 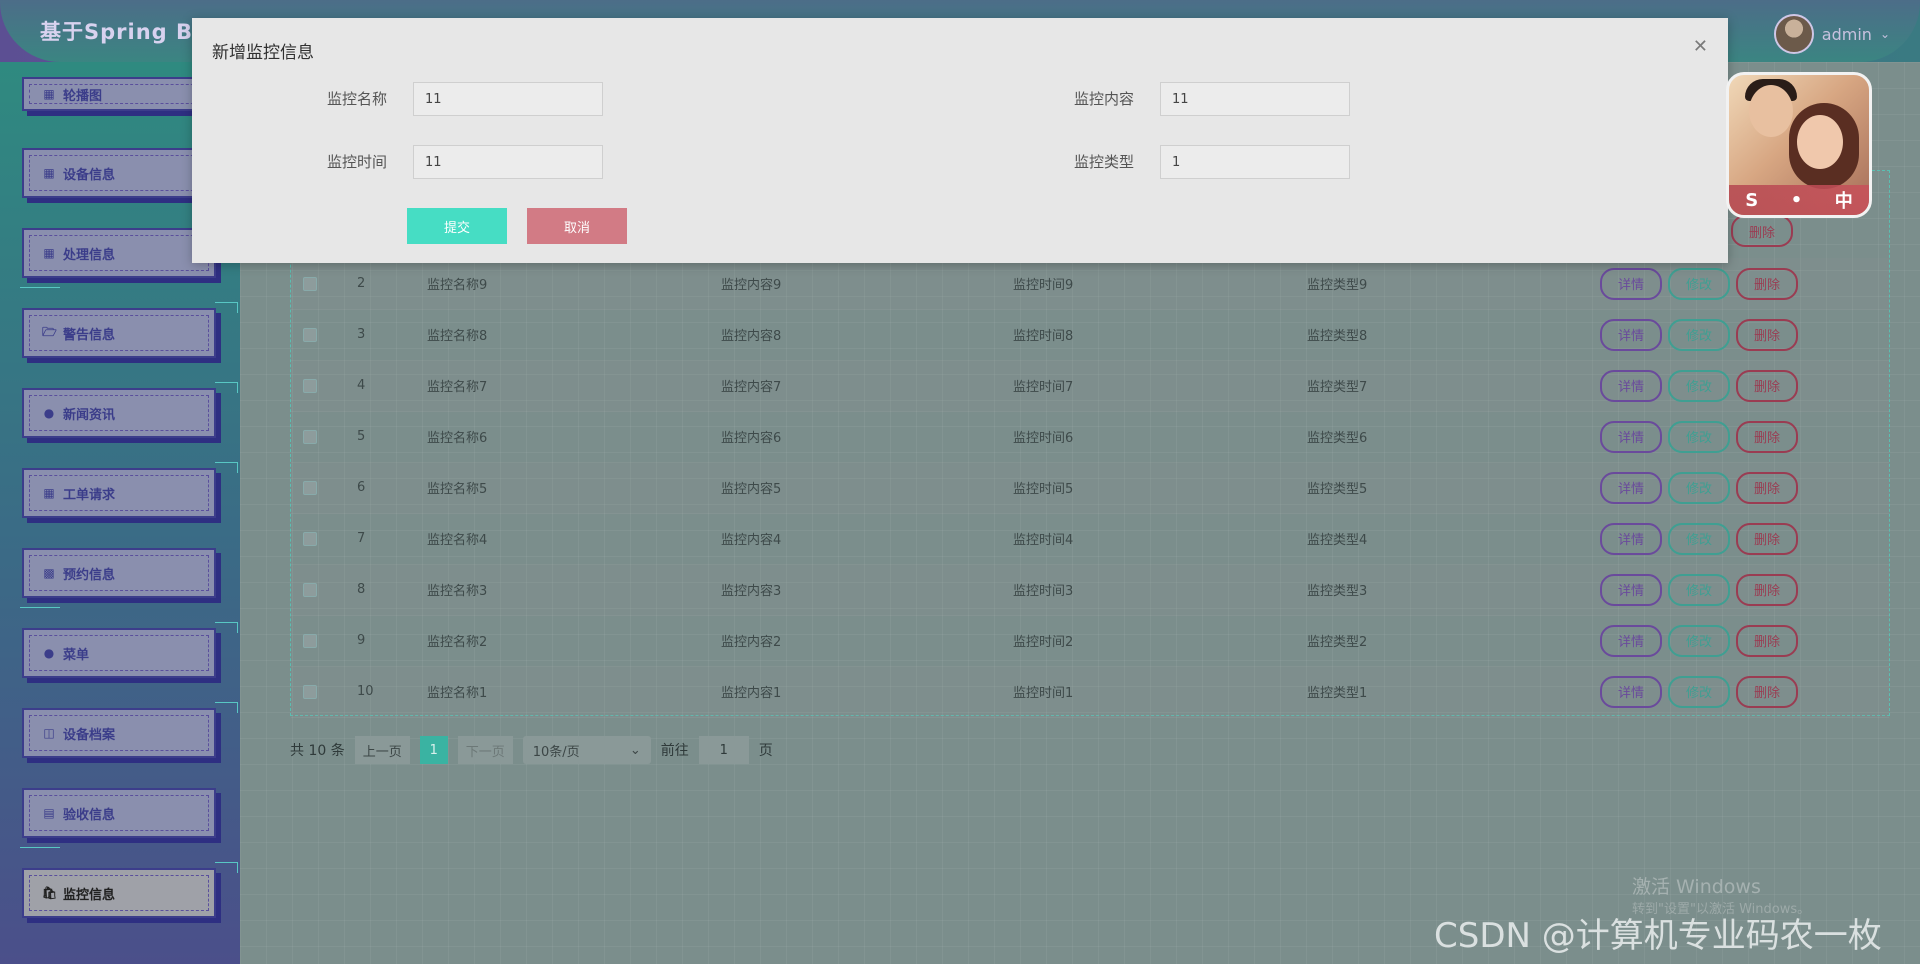 What do you see at coordinates (1337, 693) in the screenshot?
I see `cell-type: 监控类型1` at bounding box center [1337, 693].